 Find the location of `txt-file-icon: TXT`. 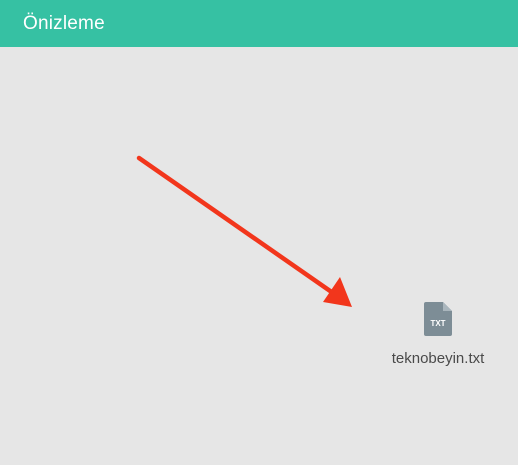

txt-file-icon: TXT is located at coordinates (438, 319).